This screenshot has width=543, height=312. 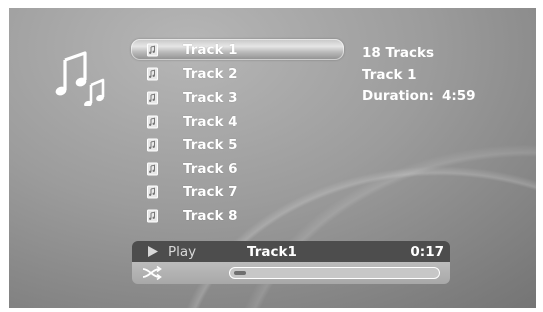 I want to click on play-state-label: Play, so click(x=182, y=251).